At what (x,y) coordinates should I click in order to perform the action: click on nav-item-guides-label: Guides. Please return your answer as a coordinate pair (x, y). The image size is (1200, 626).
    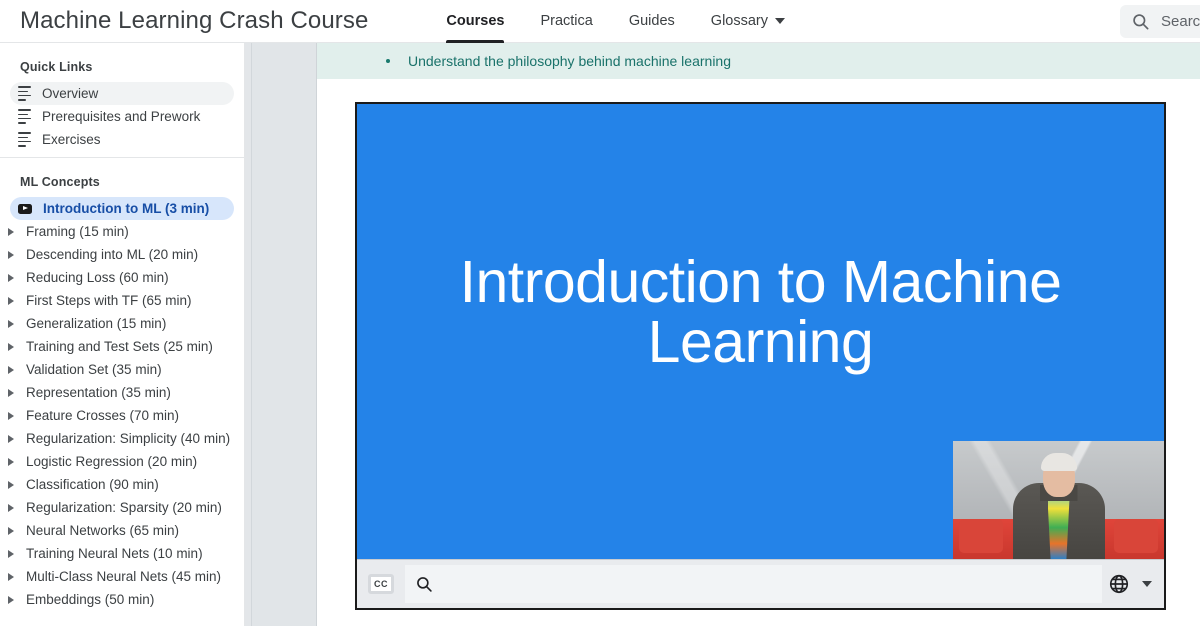
    Looking at the image, I should click on (651, 21).